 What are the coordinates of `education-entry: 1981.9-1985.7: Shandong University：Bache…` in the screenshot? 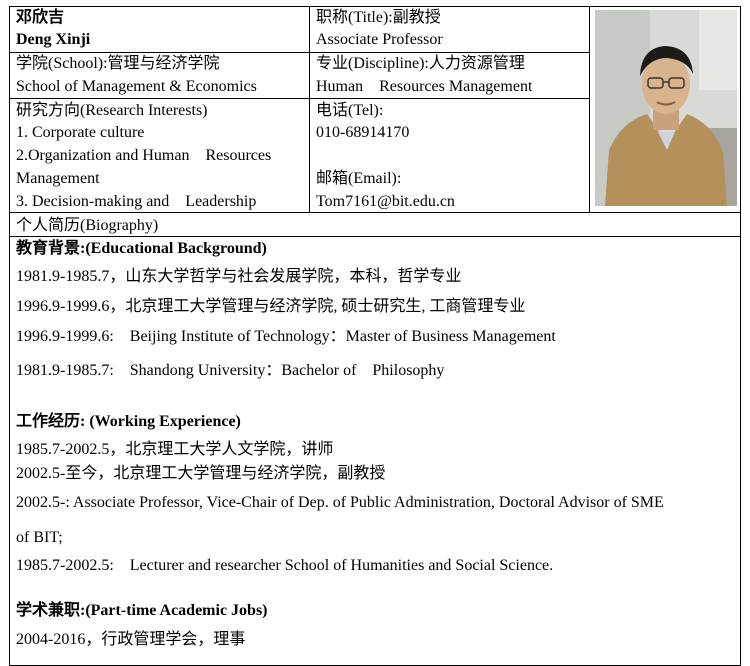 It's located at (230, 370).